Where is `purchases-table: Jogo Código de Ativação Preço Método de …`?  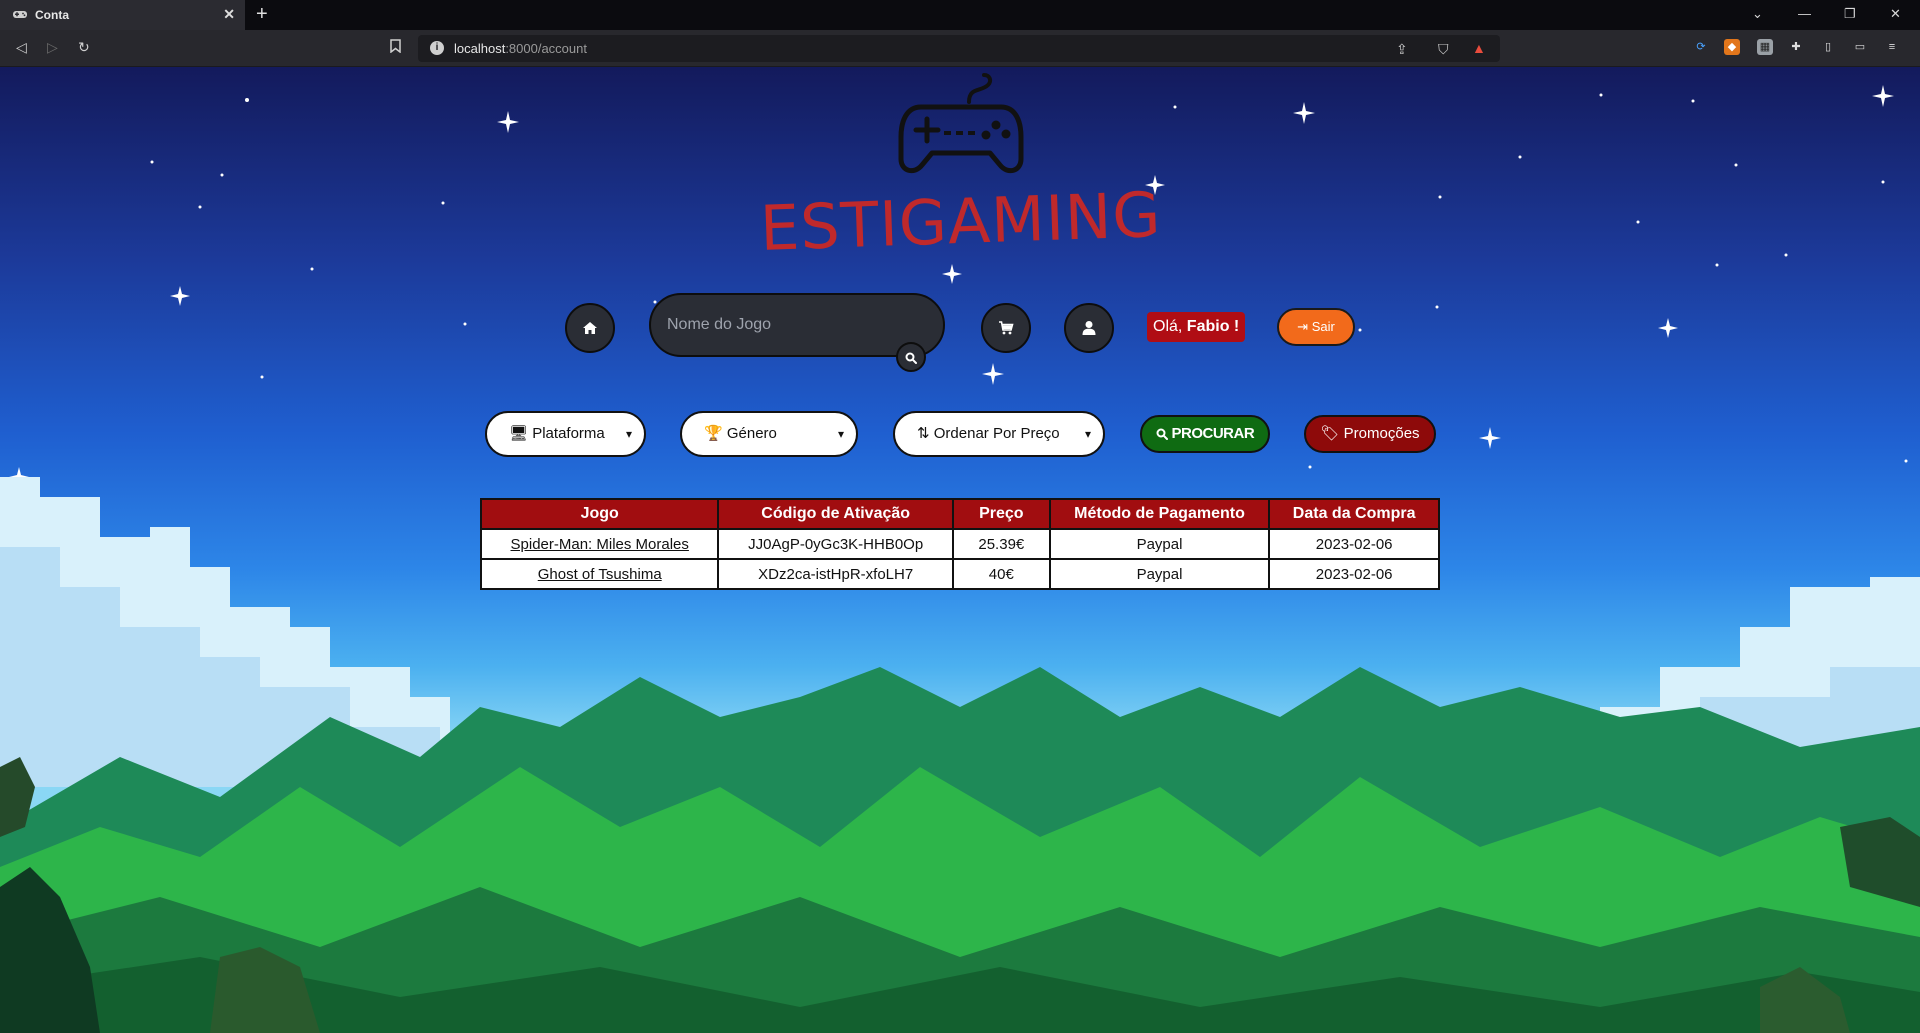 purchases-table: Jogo Código de Ativação Preço Método de … is located at coordinates (959, 544).